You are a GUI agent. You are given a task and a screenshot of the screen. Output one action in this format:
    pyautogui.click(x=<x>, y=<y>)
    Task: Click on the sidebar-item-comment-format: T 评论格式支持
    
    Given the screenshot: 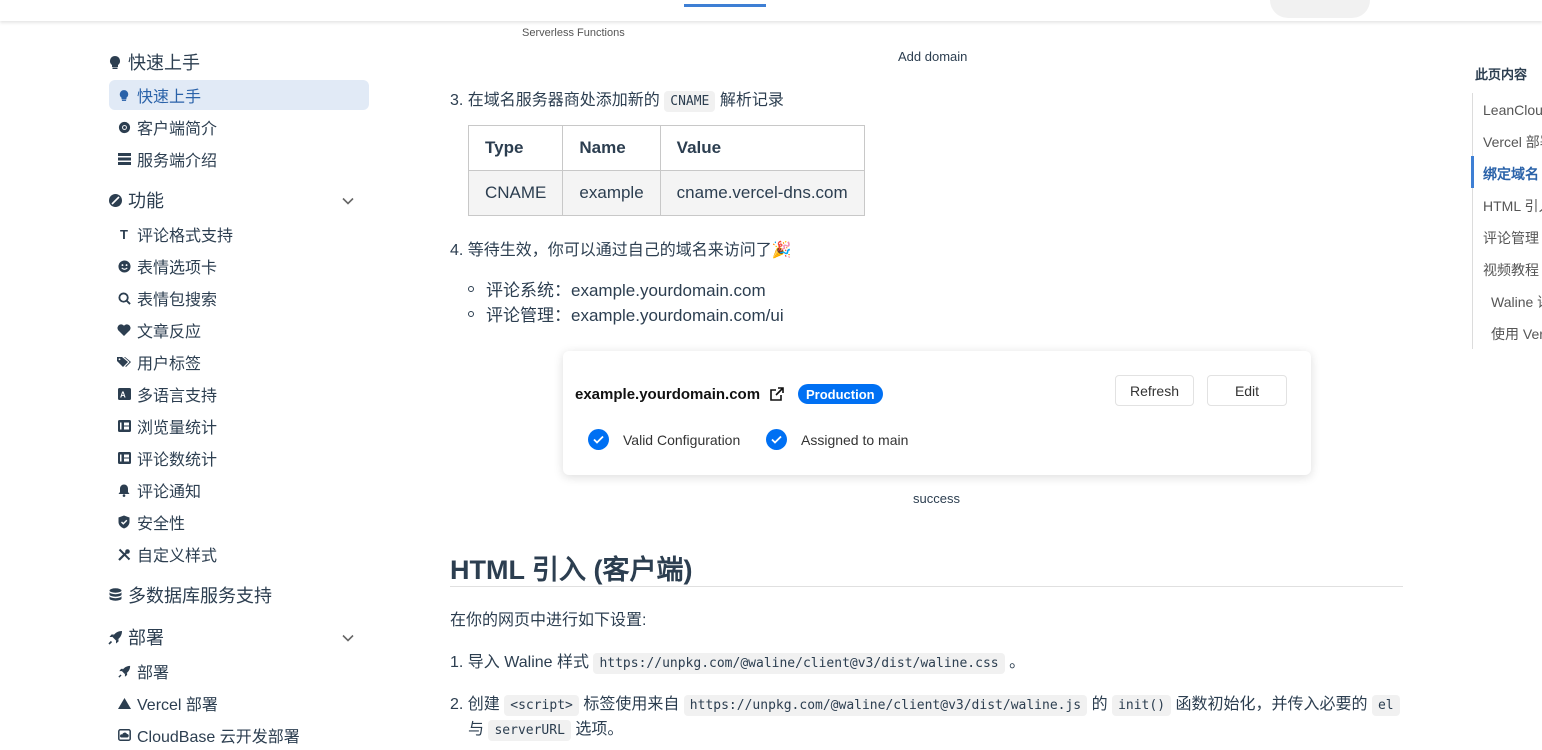 What is the action you would take?
    pyautogui.click(x=239, y=234)
    